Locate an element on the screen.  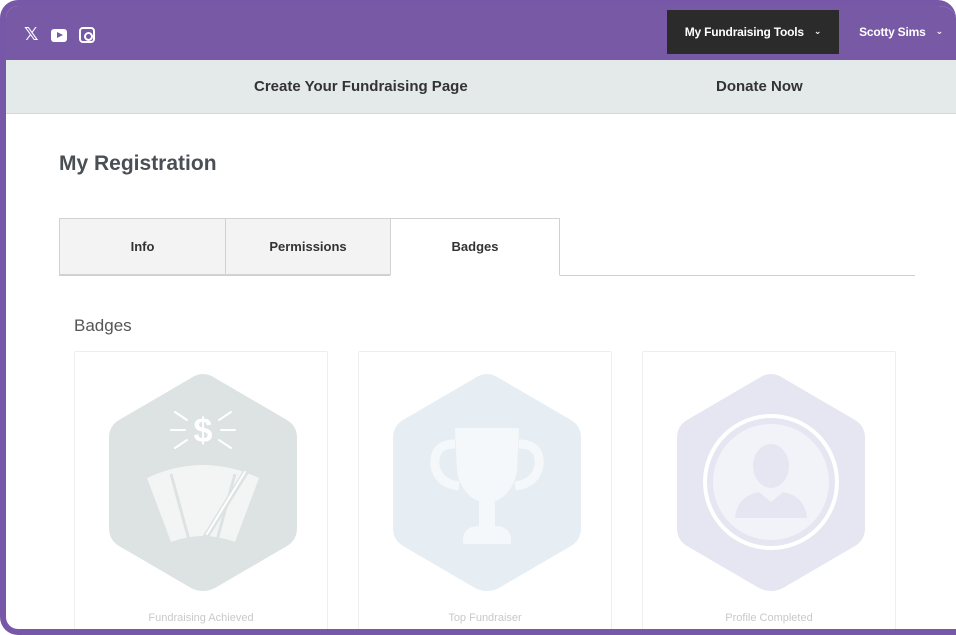
social-links: 𝕏 is located at coordinates (59, 35).